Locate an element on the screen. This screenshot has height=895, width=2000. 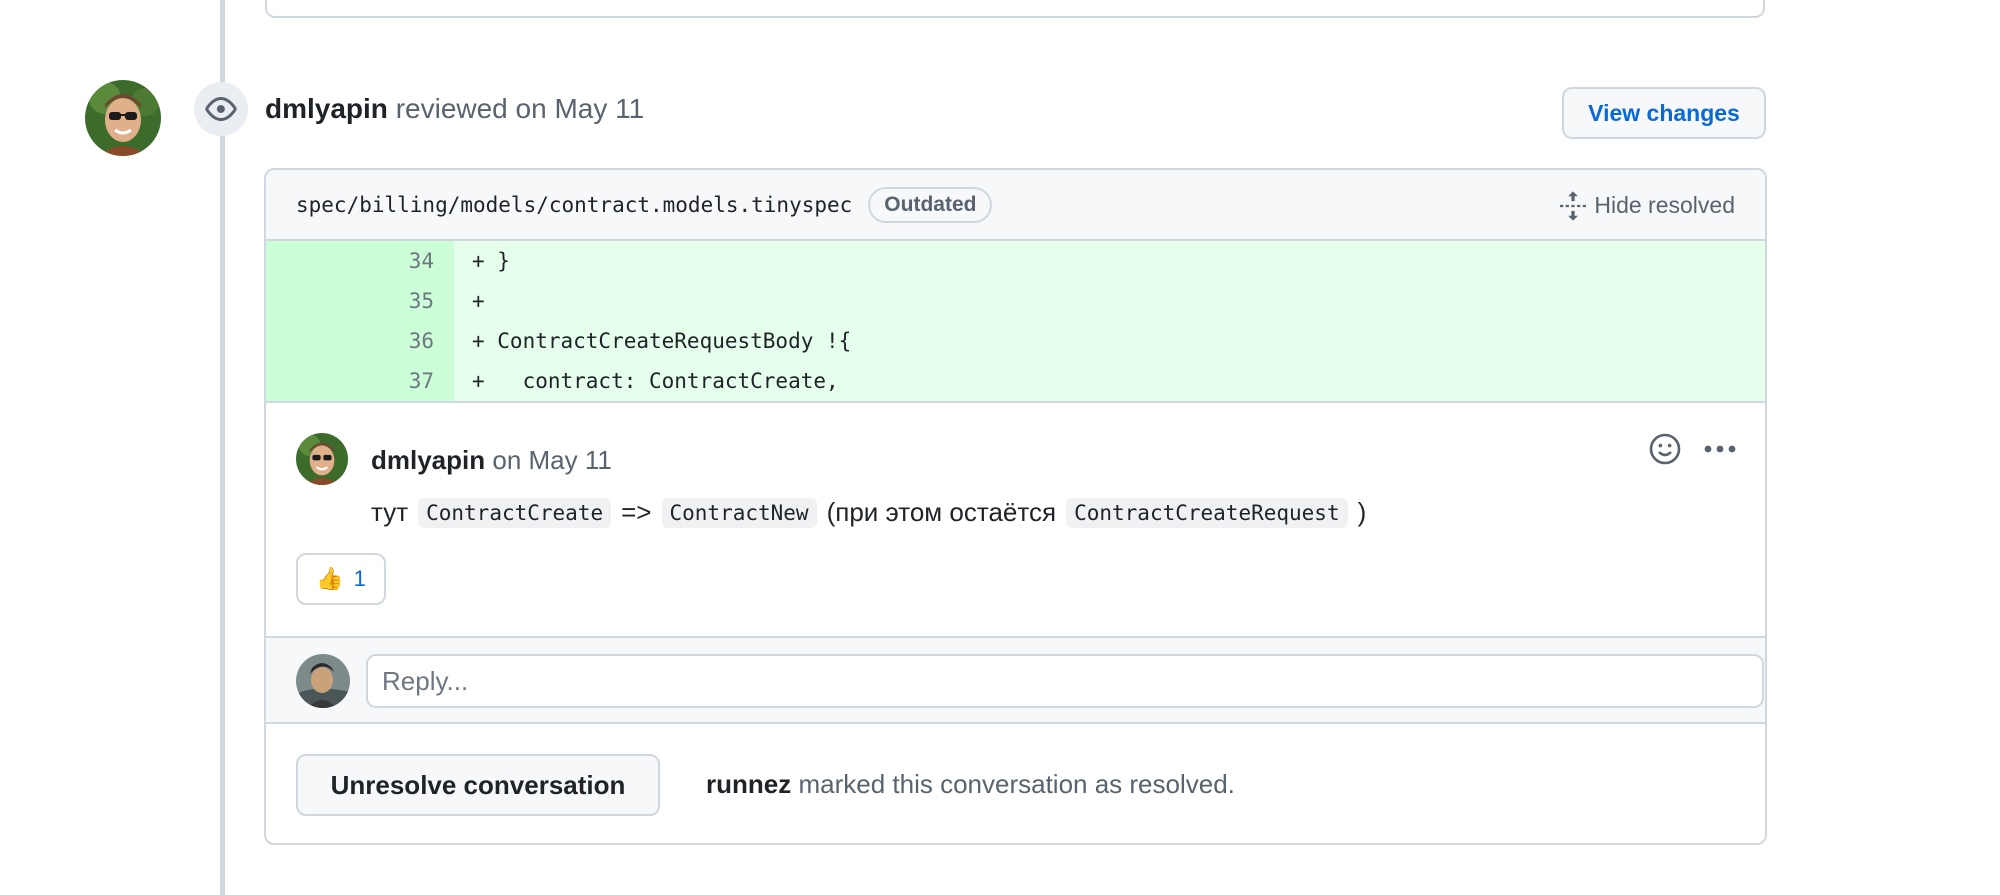
comment-author-avatar is located at coordinates (322, 459).